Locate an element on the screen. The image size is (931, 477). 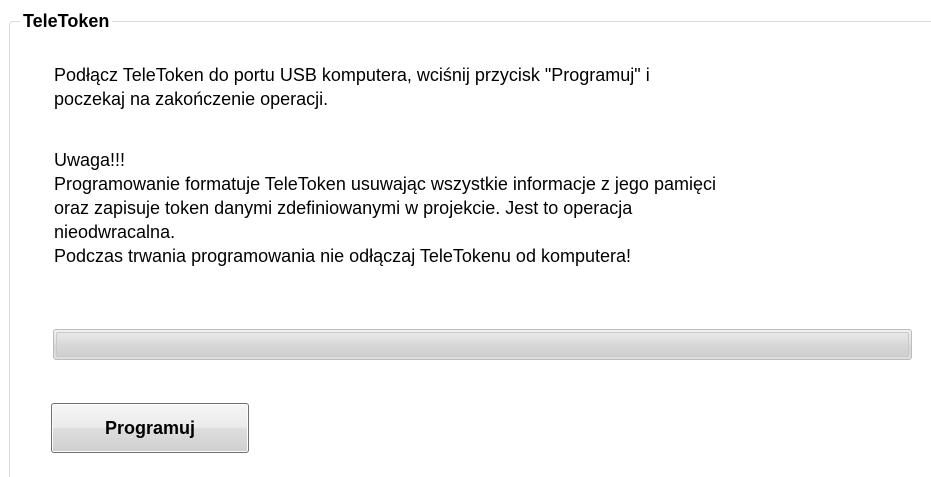
progress-track is located at coordinates (482, 344).